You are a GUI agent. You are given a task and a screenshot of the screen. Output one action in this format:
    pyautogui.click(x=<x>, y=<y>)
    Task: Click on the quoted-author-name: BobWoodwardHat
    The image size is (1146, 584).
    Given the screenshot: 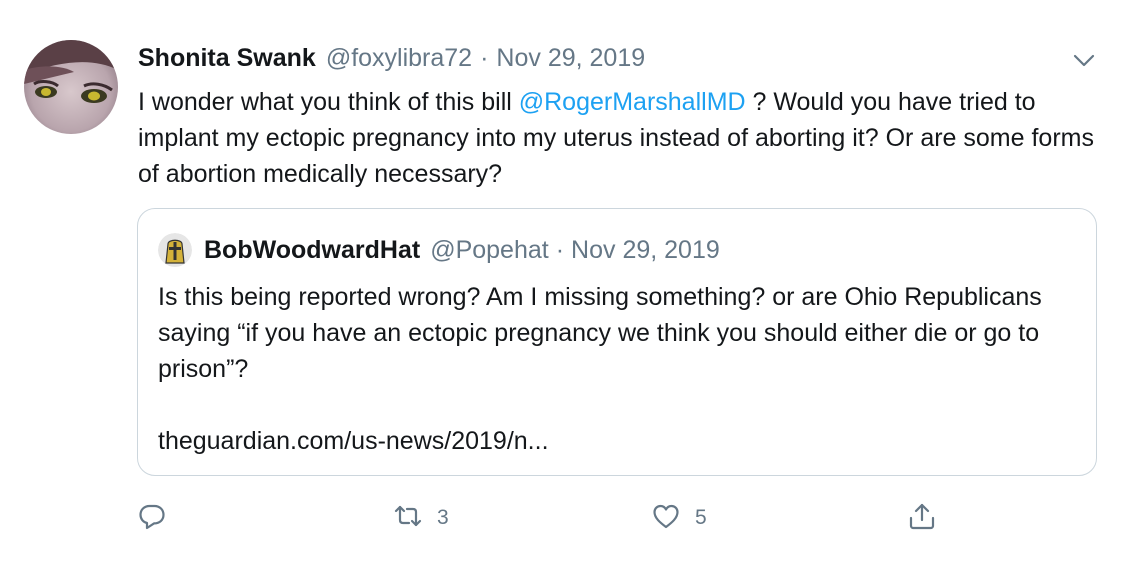 What is the action you would take?
    pyautogui.click(x=312, y=249)
    